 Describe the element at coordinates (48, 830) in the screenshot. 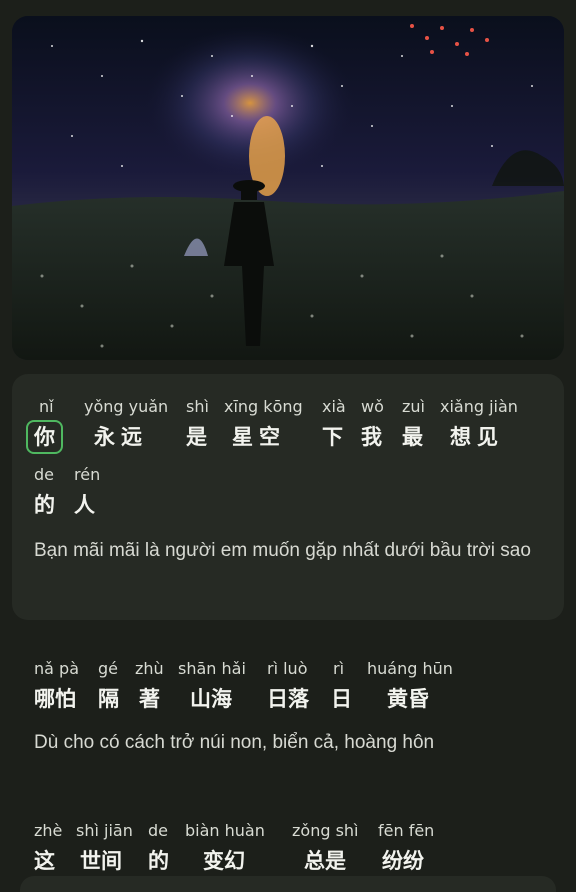

I see `pinyin: zhè` at that location.